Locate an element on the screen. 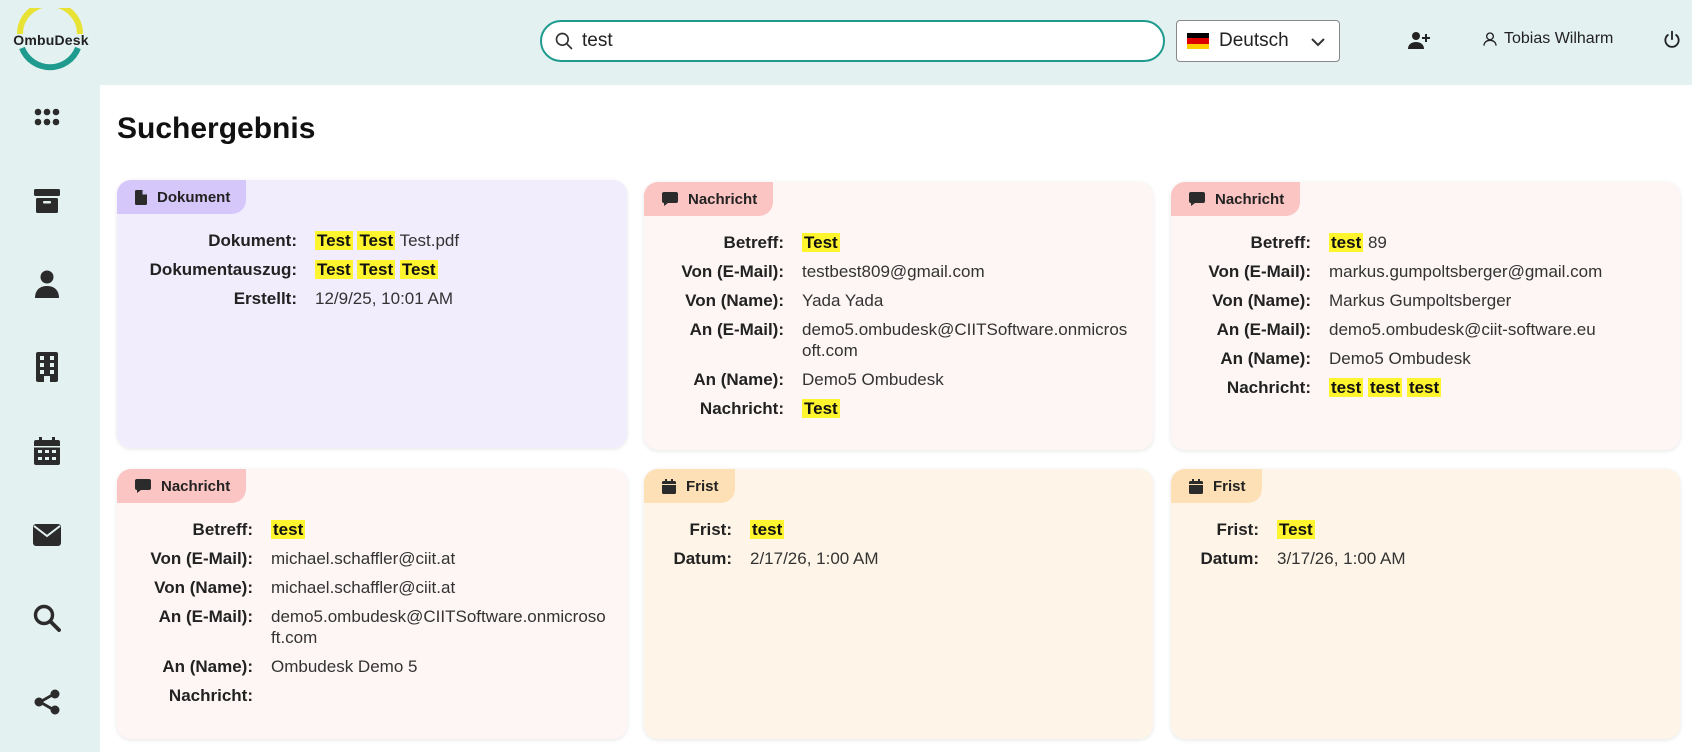  sidebar-item-search is located at coordinates (47, 618).